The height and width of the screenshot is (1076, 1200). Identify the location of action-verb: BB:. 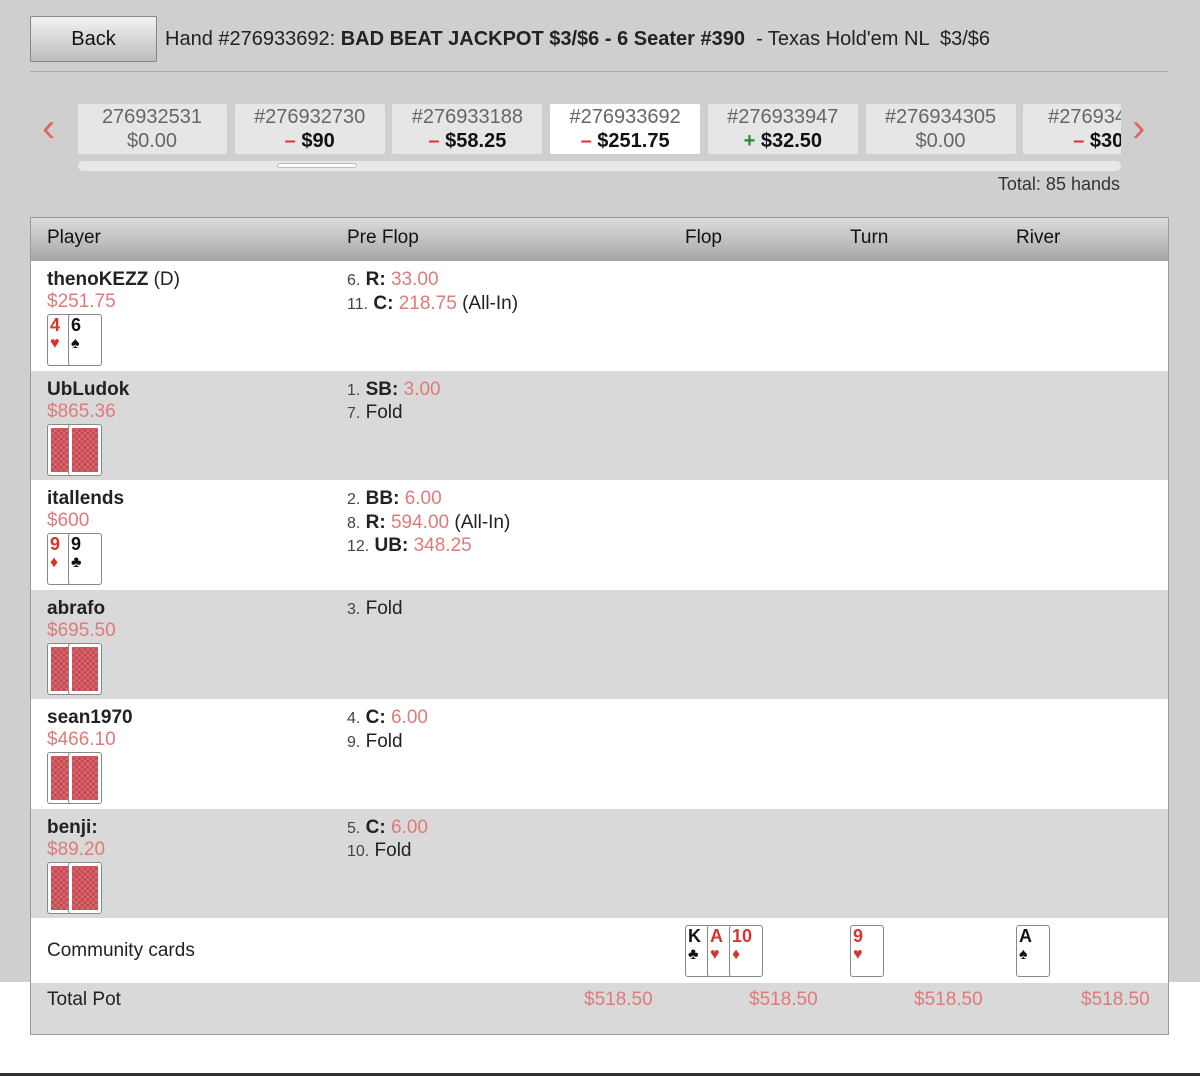
(382, 498).